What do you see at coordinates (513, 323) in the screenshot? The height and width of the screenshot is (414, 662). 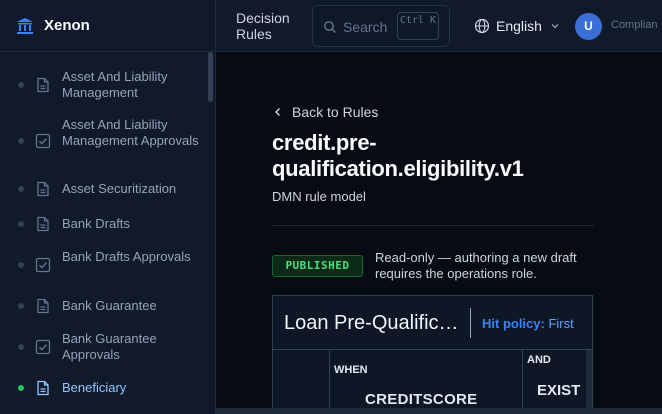 I see `hit-policy-label: Hit policy:` at bounding box center [513, 323].